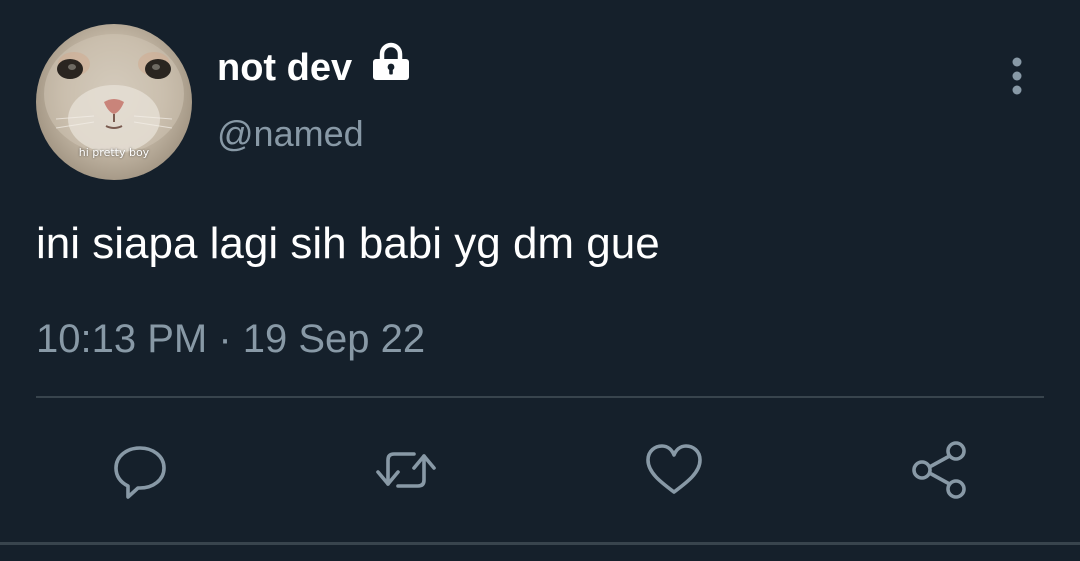 This screenshot has width=1080, height=561. Describe the element at coordinates (284, 68) in the screenshot. I see `display-name: not dev` at that location.